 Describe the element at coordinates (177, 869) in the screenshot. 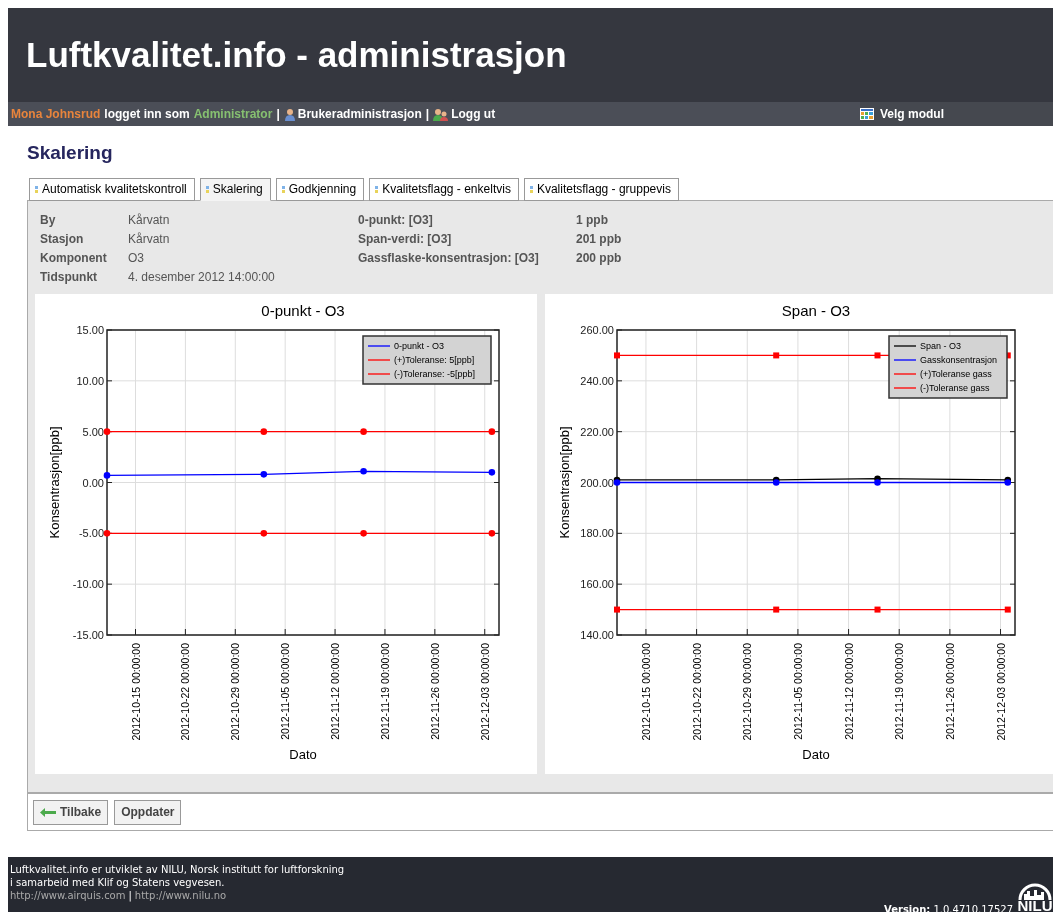

I see `footer-text: Luftkvalitet.info er utviklet av NILU, Norsk institutt for luftforskning` at that location.